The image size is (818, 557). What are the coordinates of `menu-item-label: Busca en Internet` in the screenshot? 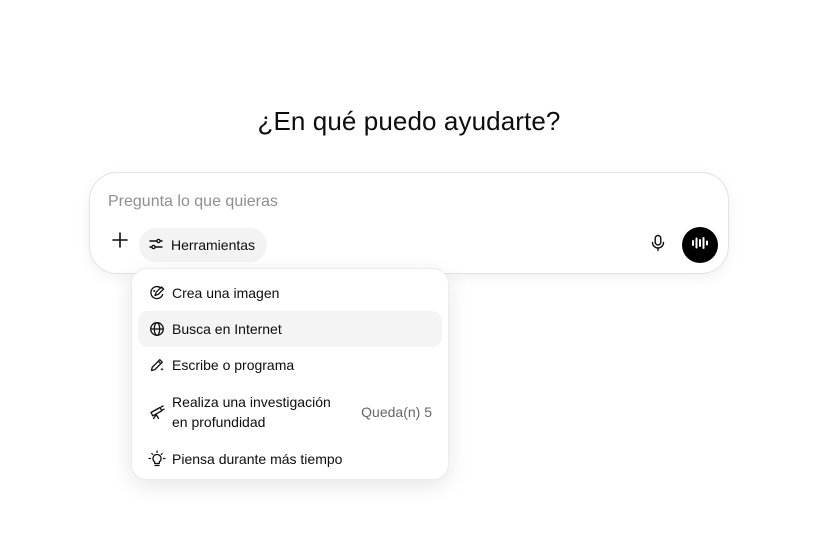 It's located at (227, 329).